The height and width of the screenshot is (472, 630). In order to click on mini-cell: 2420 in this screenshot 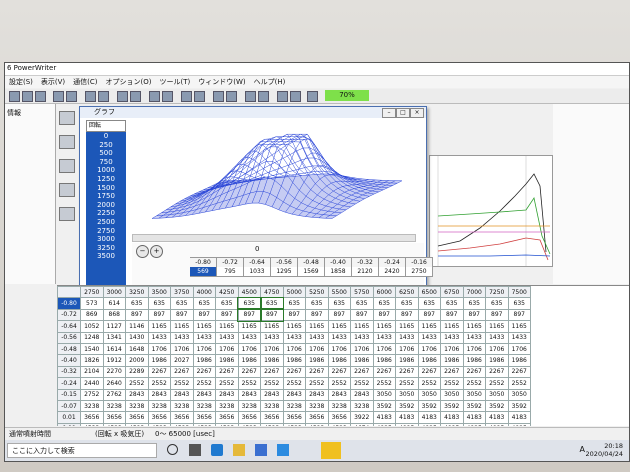, I will do `click(392, 272)`.